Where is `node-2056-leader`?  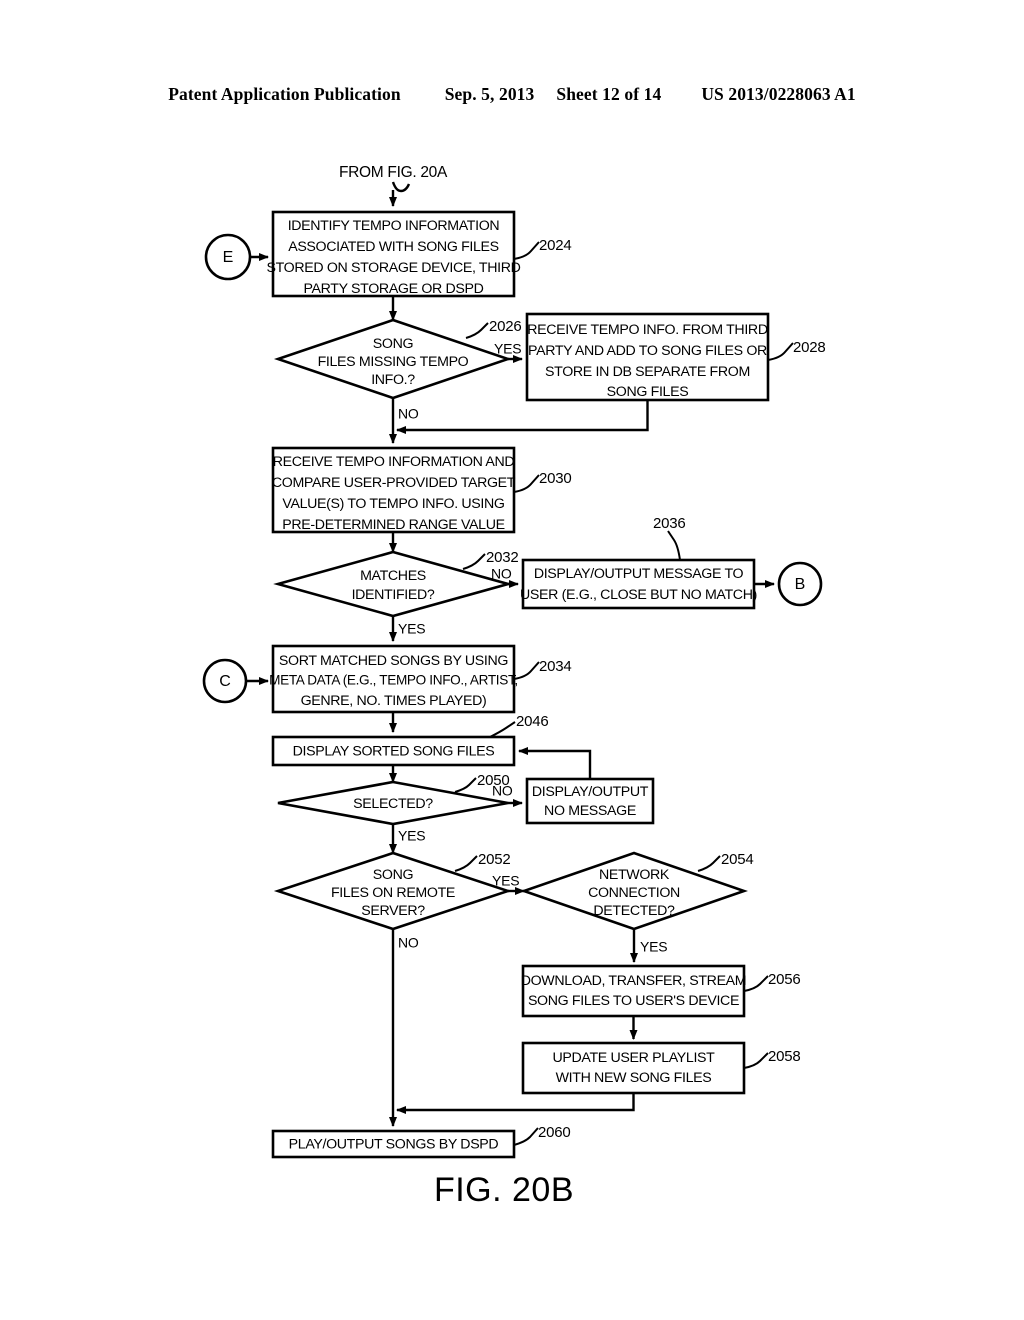
node-2056-leader is located at coordinates (756, 983).